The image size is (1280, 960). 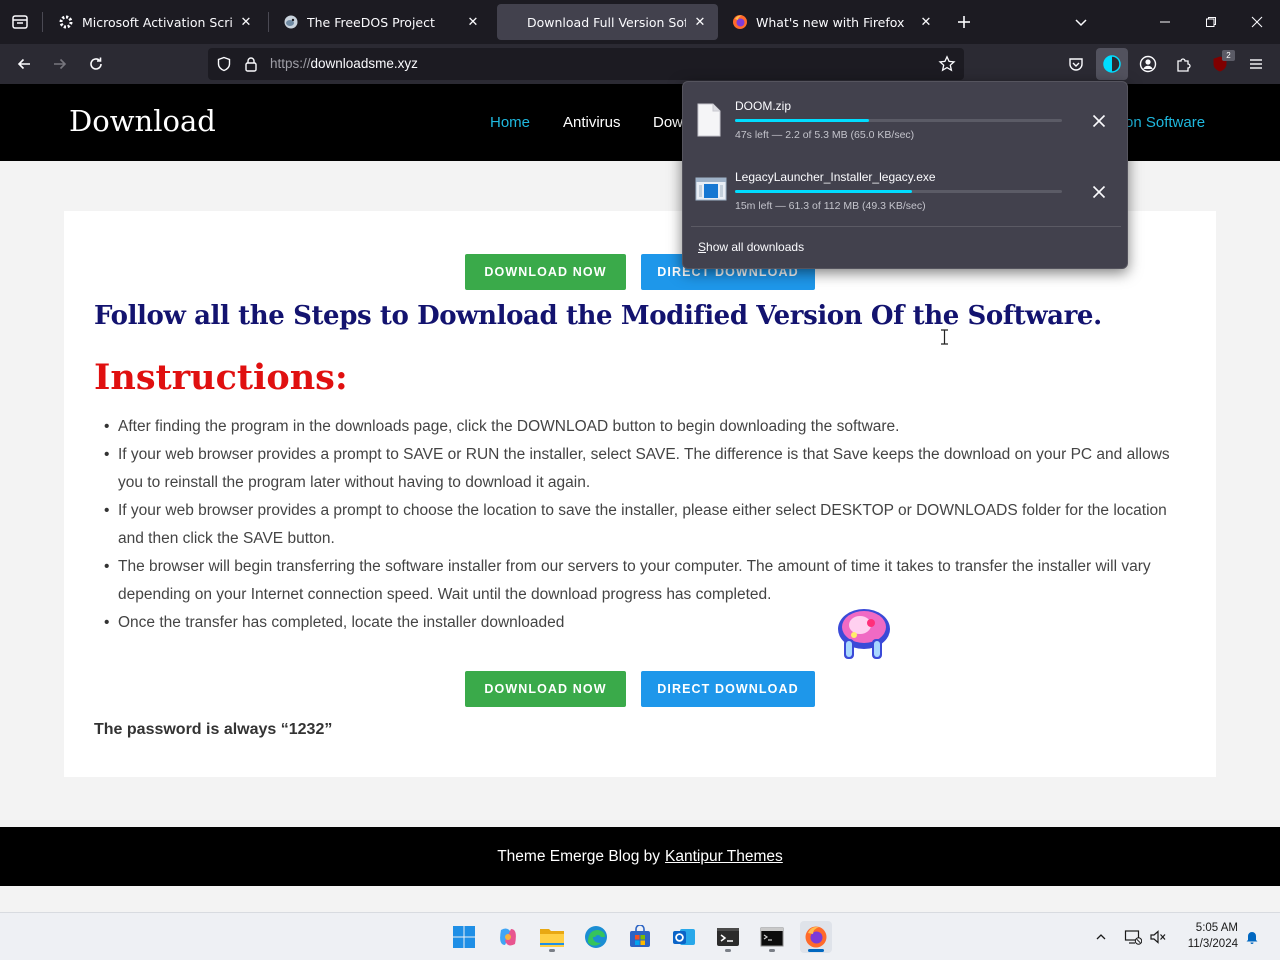 What do you see at coordinates (751, 247) in the screenshot?
I see `show-all-downloads-link: Show all downloads` at bounding box center [751, 247].